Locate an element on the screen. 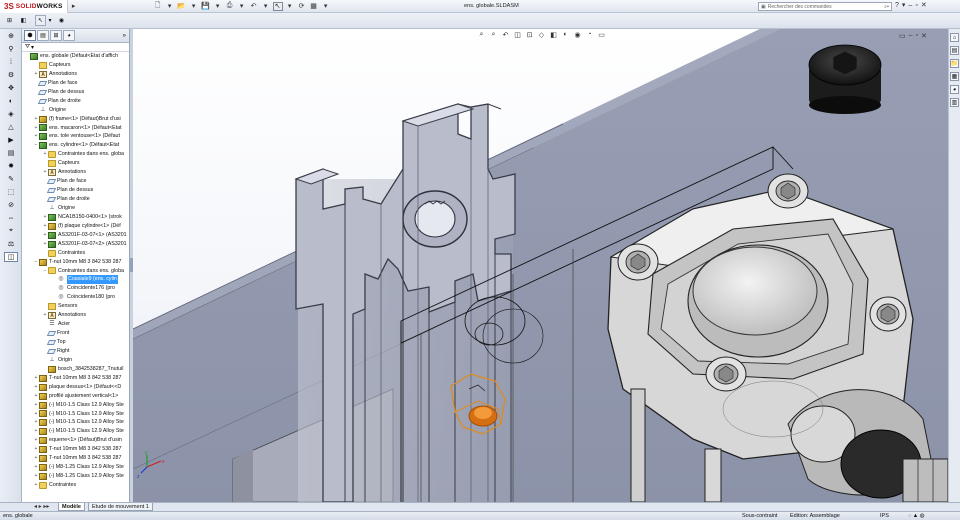 This screenshot has height=520, width=960. measure-icon: ⌖ is located at coordinates (11, 231).